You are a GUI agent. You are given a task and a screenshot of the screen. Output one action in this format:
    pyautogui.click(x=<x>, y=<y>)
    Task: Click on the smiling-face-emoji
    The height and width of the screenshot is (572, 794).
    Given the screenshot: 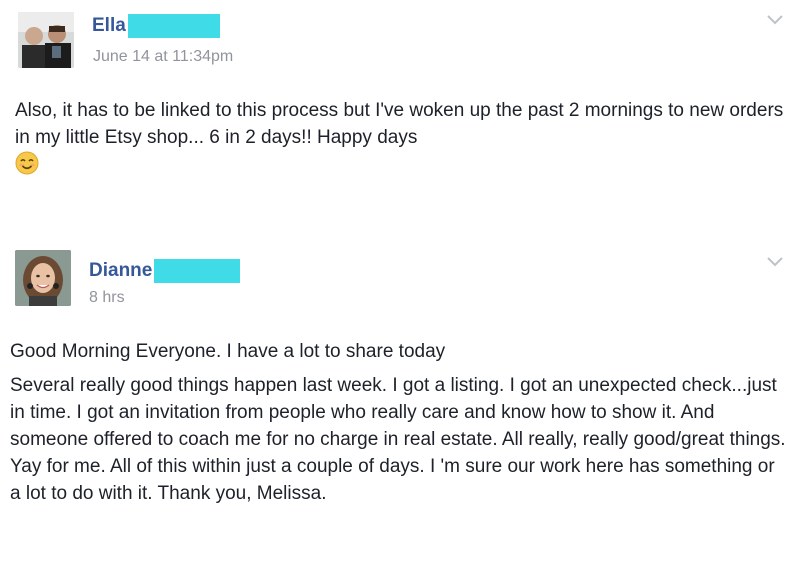 What is the action you would take?
    pyautogui.click(x=27, y=163)
    